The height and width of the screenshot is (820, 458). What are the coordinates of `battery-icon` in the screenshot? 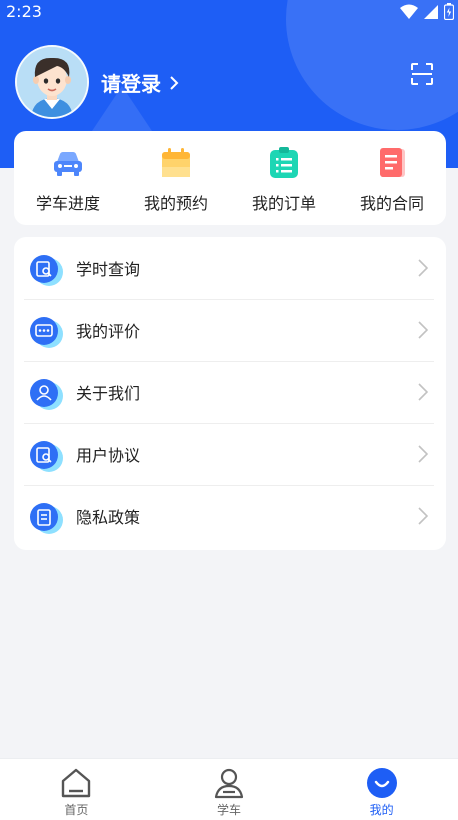 It's located at (449, 11).